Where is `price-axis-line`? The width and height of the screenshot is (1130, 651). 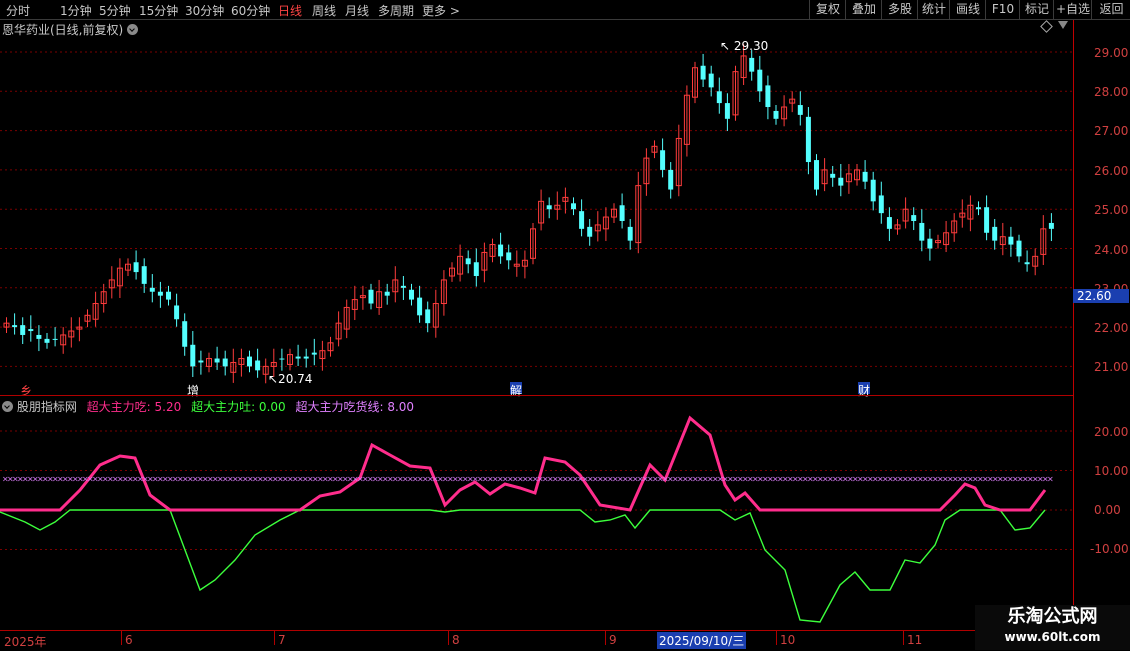
price-axis-line is located at coordinates (1073, 208).